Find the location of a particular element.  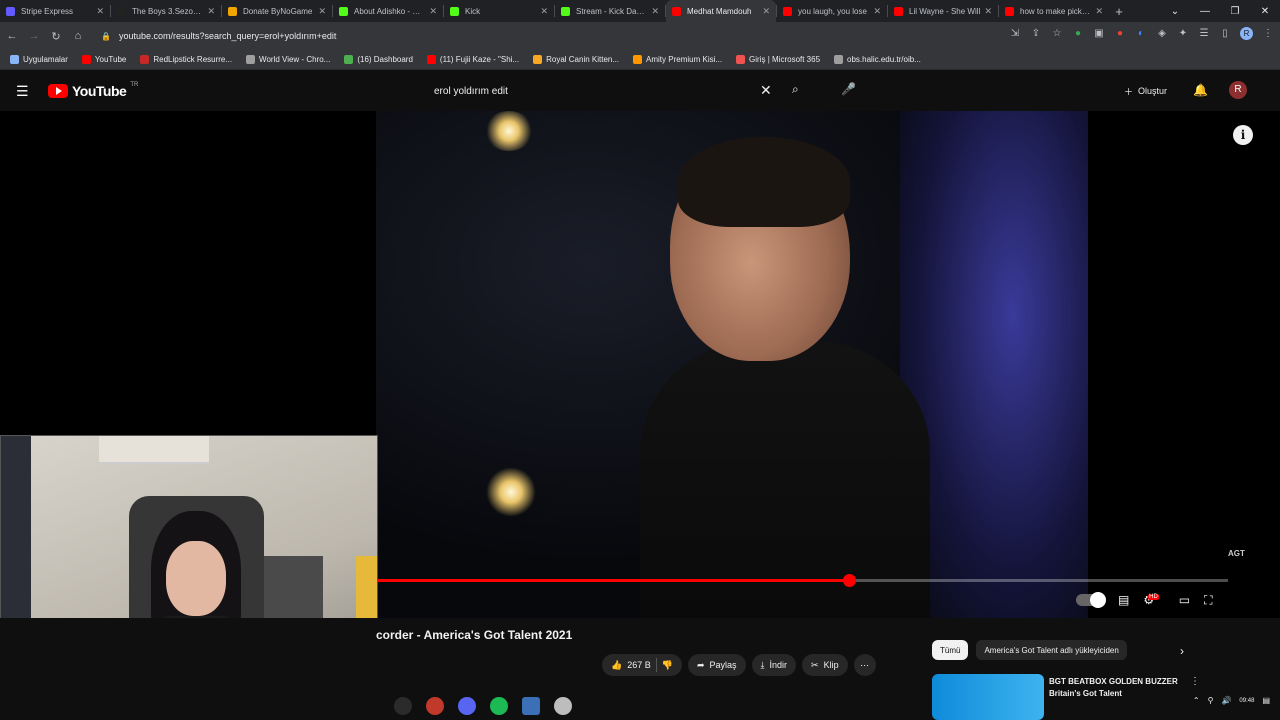

browser-tab: how to make pickles ✕ is located at coordinates (1054, 11).